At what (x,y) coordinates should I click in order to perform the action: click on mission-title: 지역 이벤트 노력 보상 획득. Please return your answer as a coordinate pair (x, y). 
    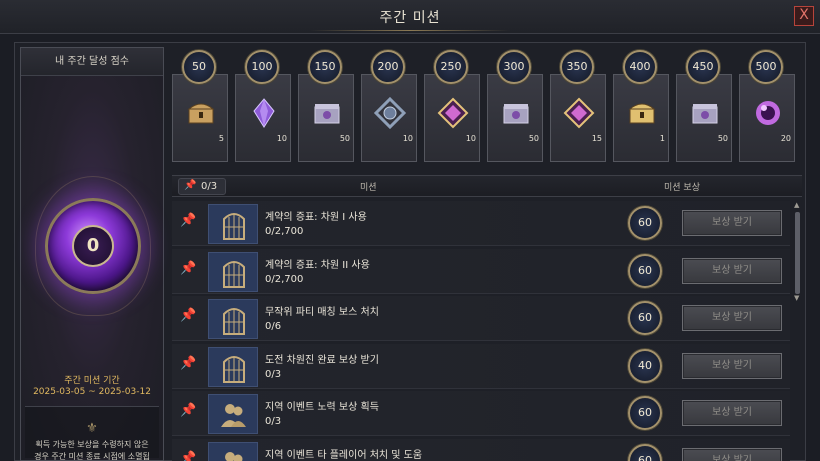
    Looking at the image, I should click on (322, 407).